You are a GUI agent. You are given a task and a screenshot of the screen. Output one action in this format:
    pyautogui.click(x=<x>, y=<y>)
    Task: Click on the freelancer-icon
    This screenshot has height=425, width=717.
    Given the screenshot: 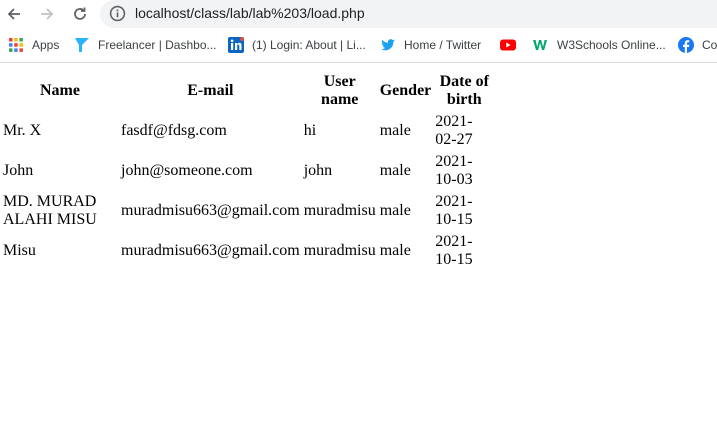 What is the action you would take?
    pyautogui.click(x=82, y=45)
    